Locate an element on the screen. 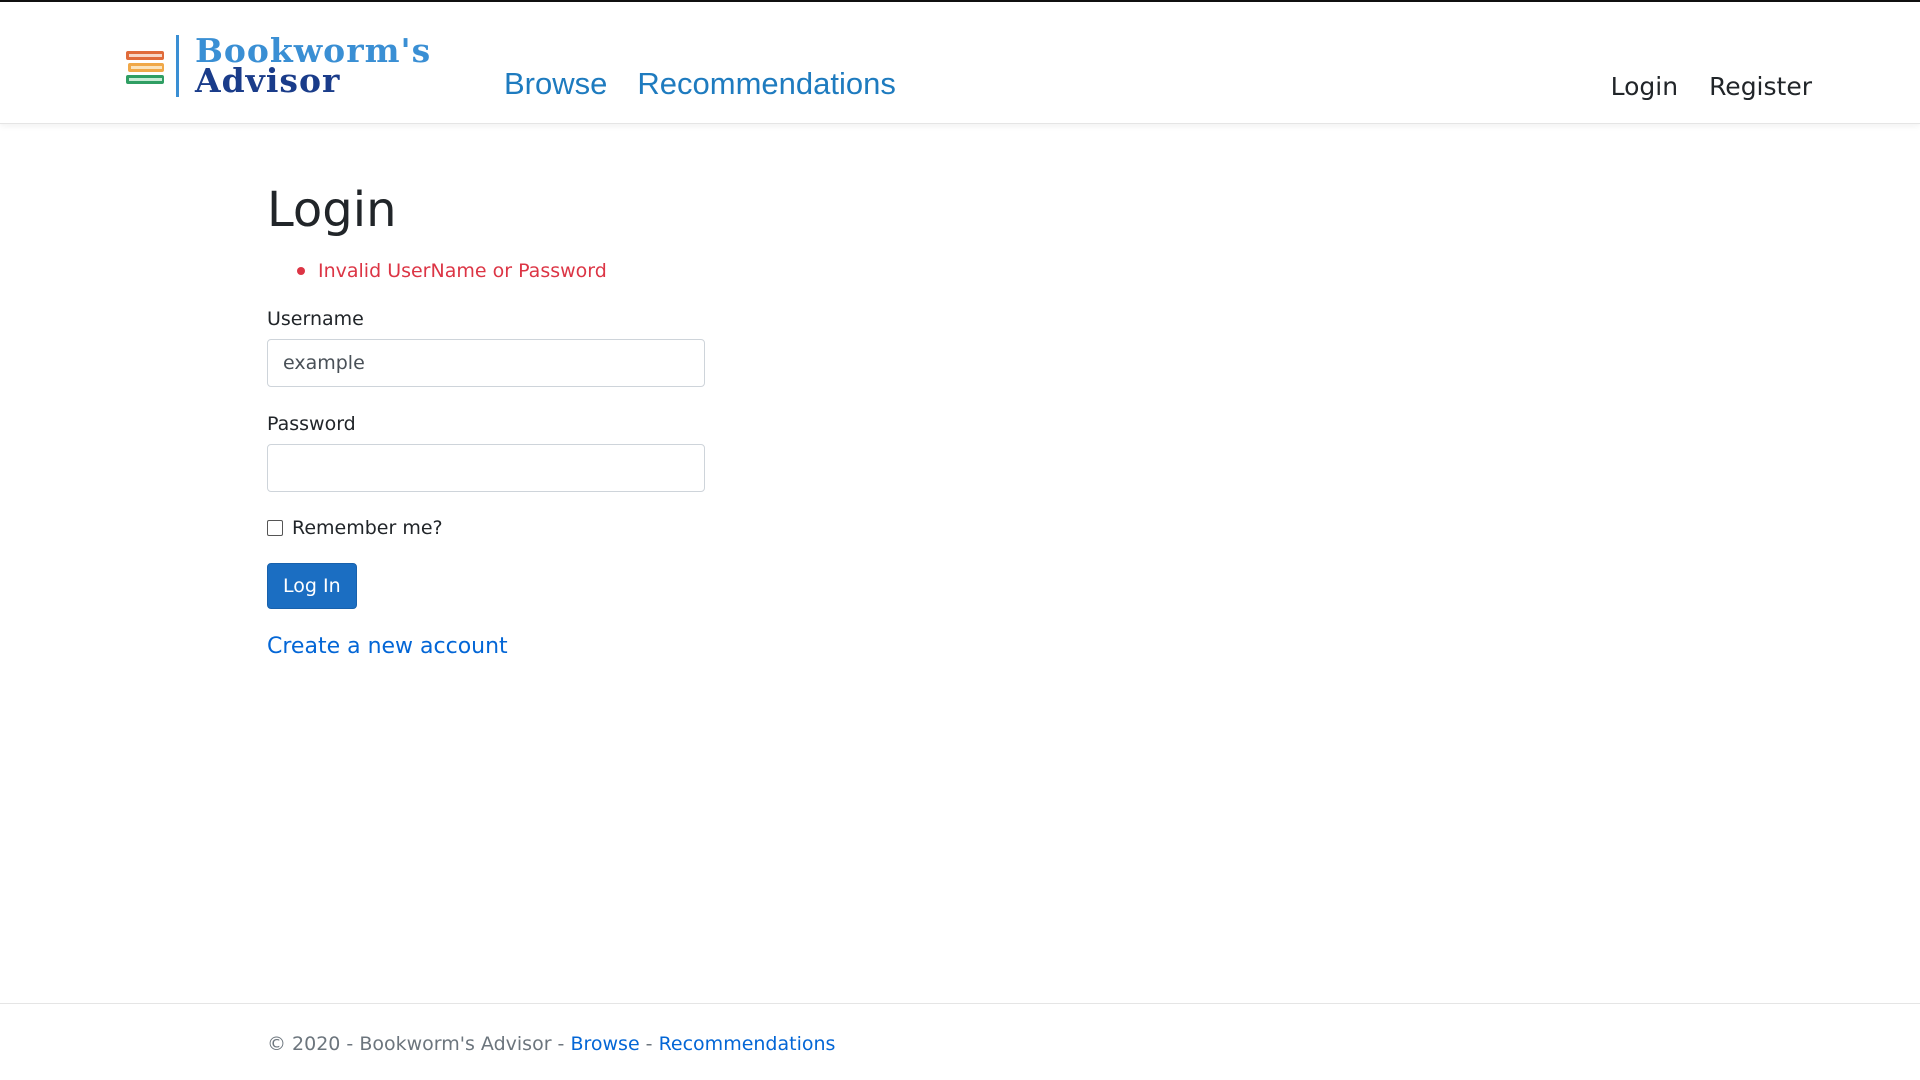 The height and width of the screenshot is (1080, 1920). create-account-link: Create a new account is located at coordinates (717, 646).